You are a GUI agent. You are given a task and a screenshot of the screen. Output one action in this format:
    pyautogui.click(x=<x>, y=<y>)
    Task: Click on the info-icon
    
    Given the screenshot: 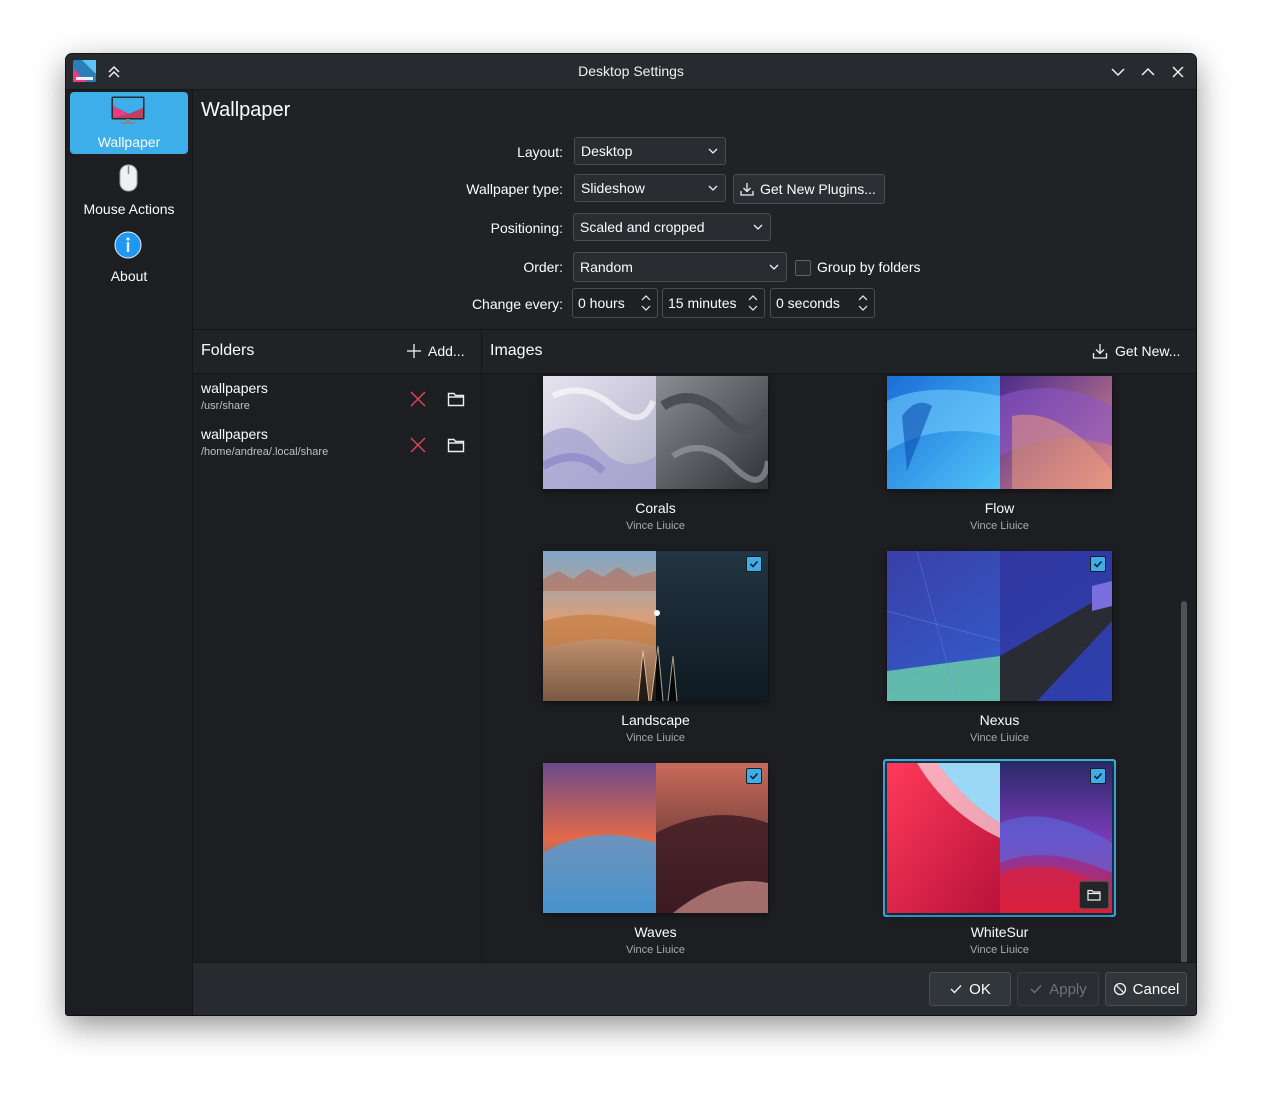 What is the action you would take?
    pyautogui.click(x=128, y=245)
    